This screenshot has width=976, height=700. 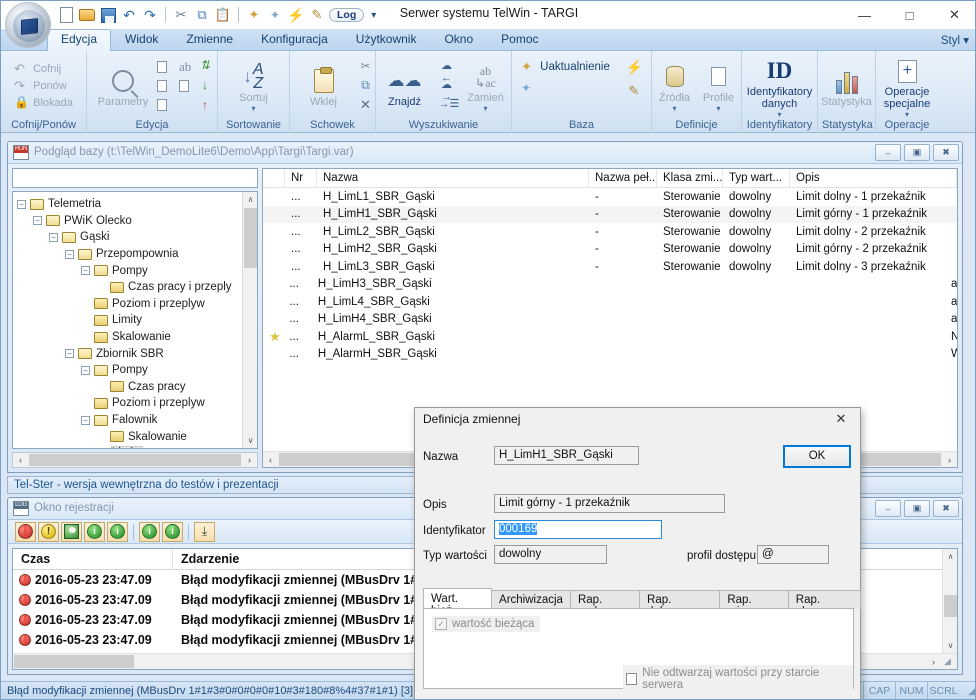 What do you see at coordinates (405, 86) in the screenshot?
I see `znajdz-button: ☁☁ Znajdź` at bounding box center [405, 86].